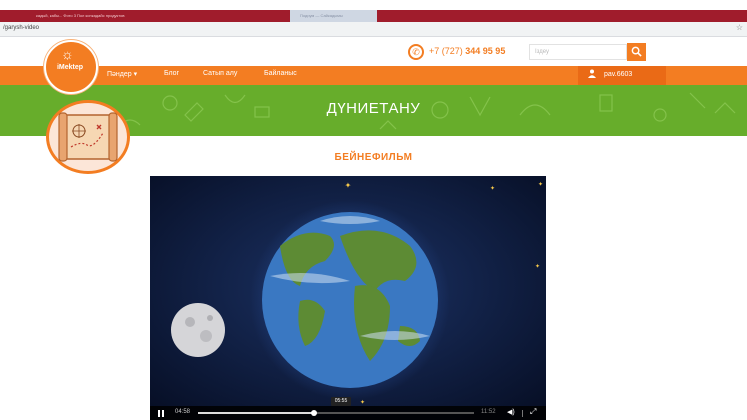  What do you see at coordinates (280, 73) in the screenshot?
I see `nav-item-contact: Байланыс` at bounding box center [280, 73].